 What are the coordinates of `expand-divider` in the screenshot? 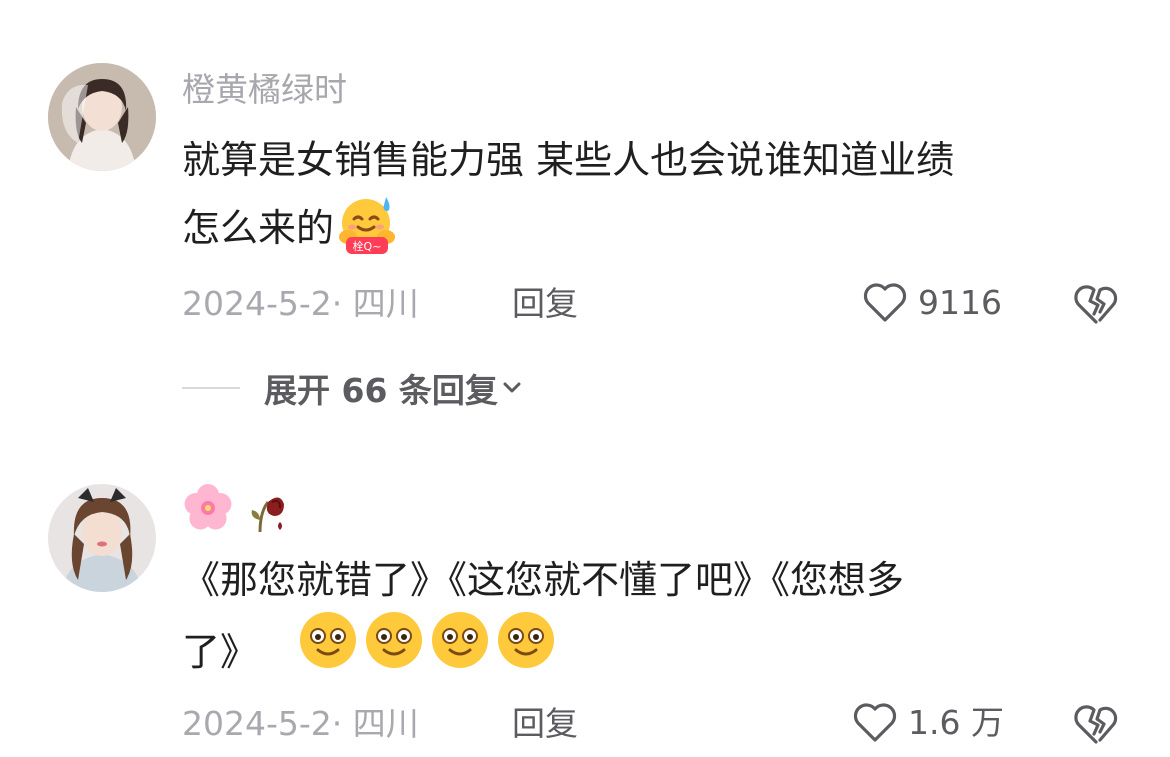 It's located at (211, 388).